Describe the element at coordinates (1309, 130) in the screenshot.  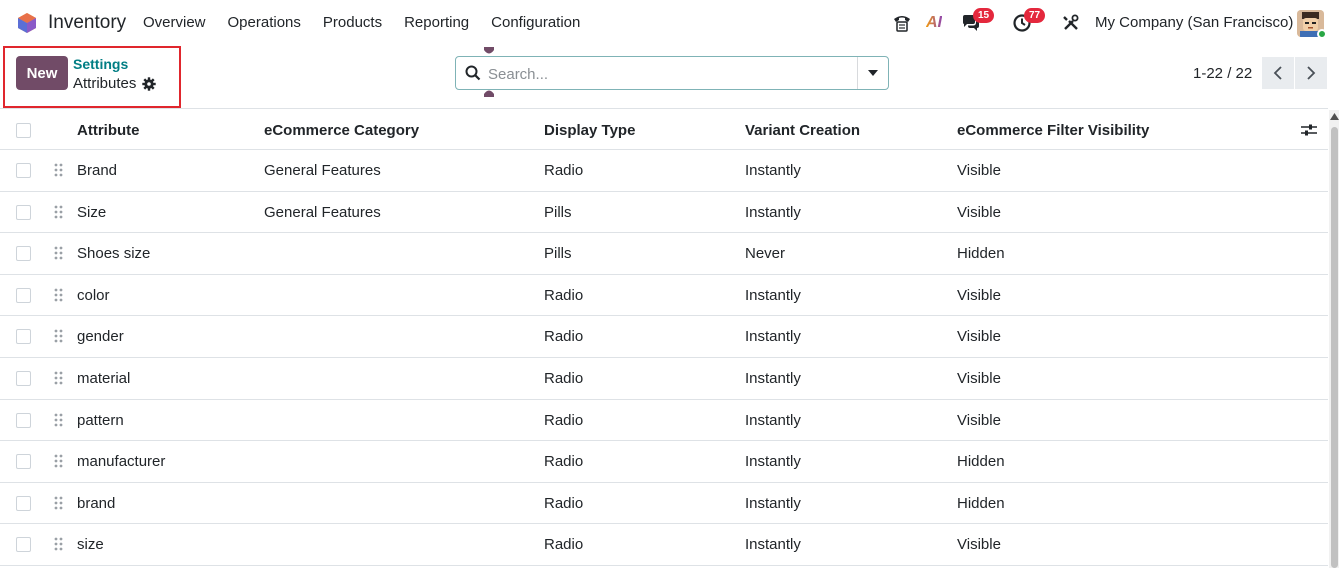
I see `optional-columns-icon` at that location.